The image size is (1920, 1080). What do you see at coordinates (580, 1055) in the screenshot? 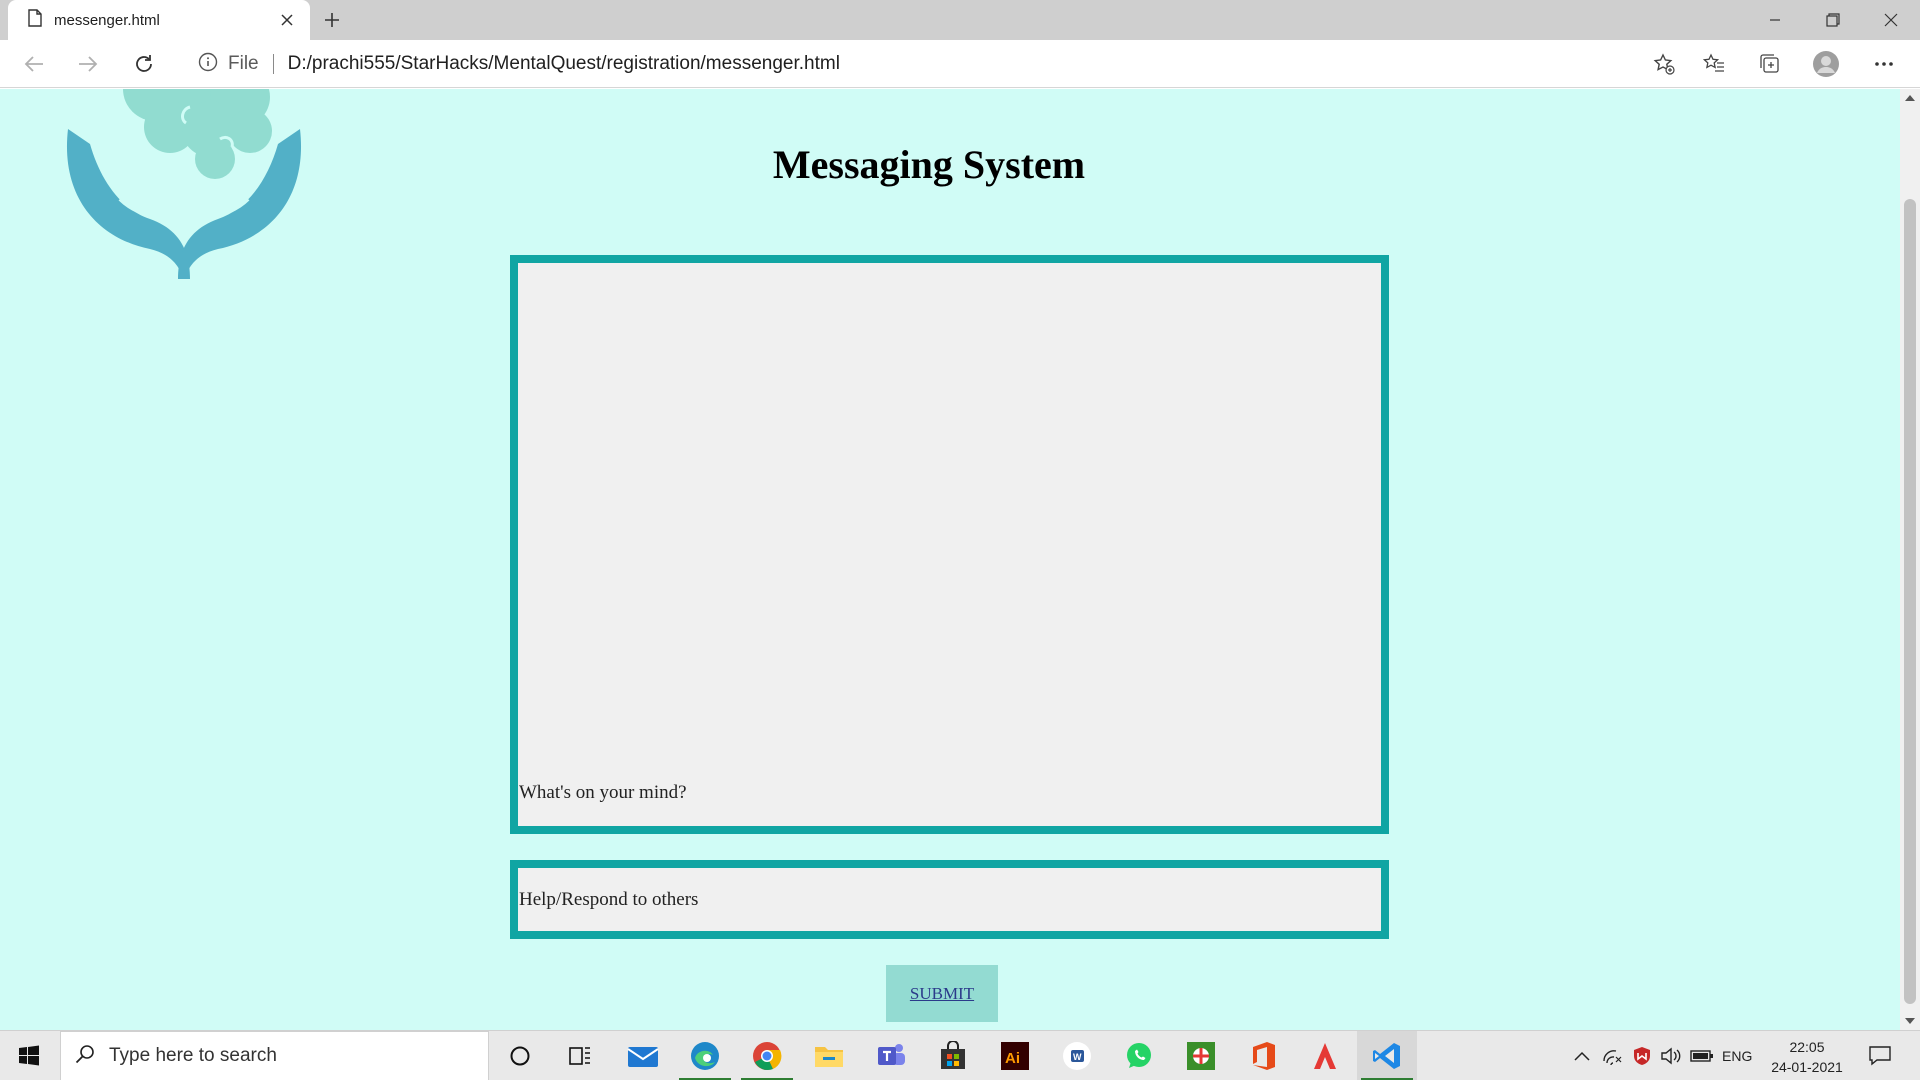
I see `task-view-icon` at bounding box center [580, 1055].